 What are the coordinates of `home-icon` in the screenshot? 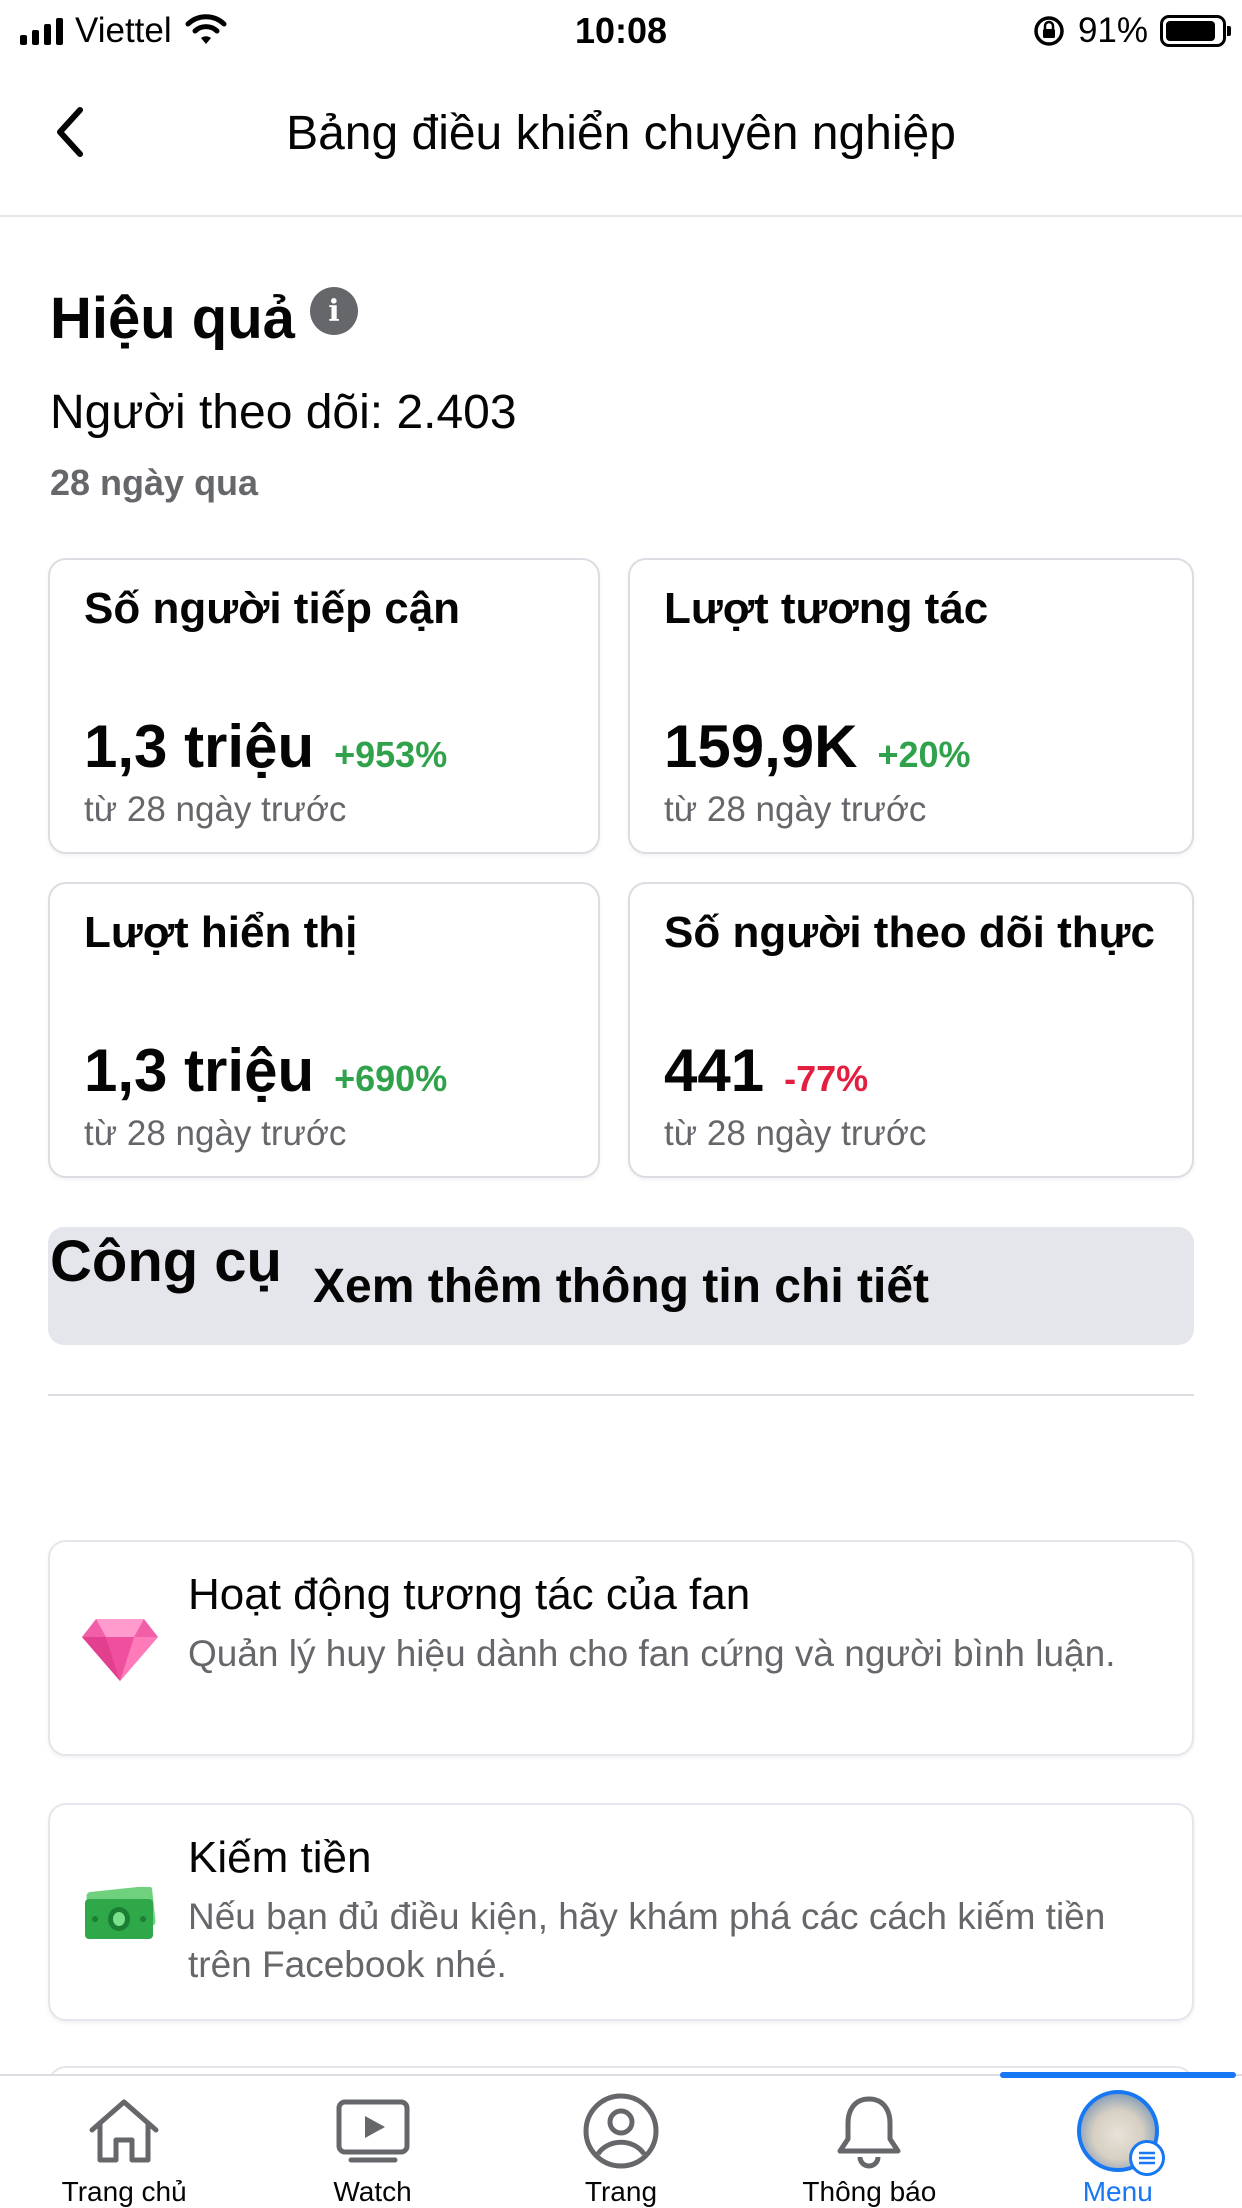 It's located at (124, 2131).